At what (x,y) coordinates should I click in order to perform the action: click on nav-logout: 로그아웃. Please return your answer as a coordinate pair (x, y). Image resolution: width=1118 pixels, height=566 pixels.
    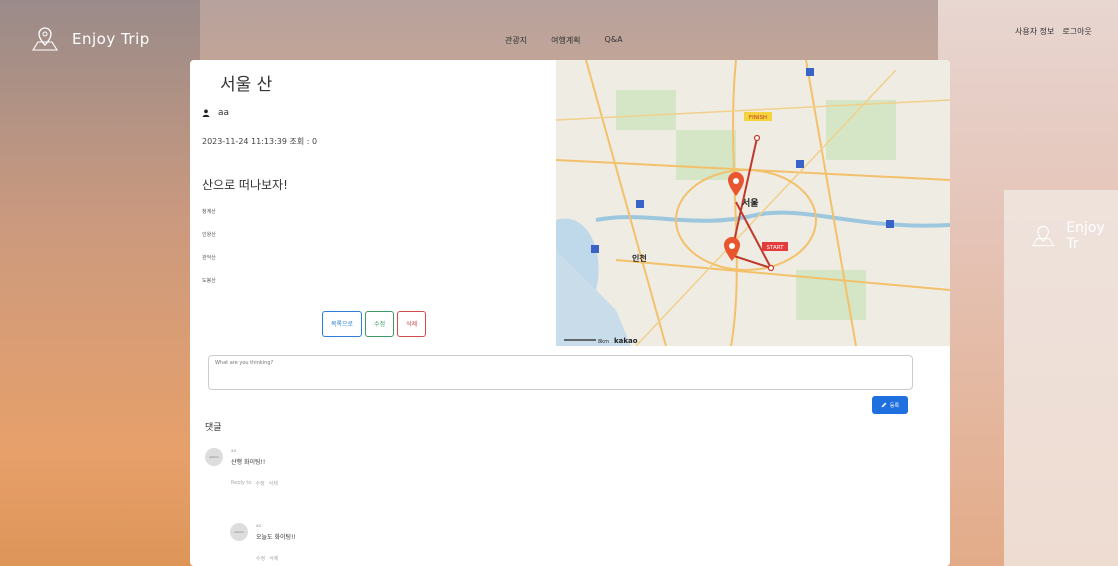
    Looking at the image, I should click on (1076, 31).